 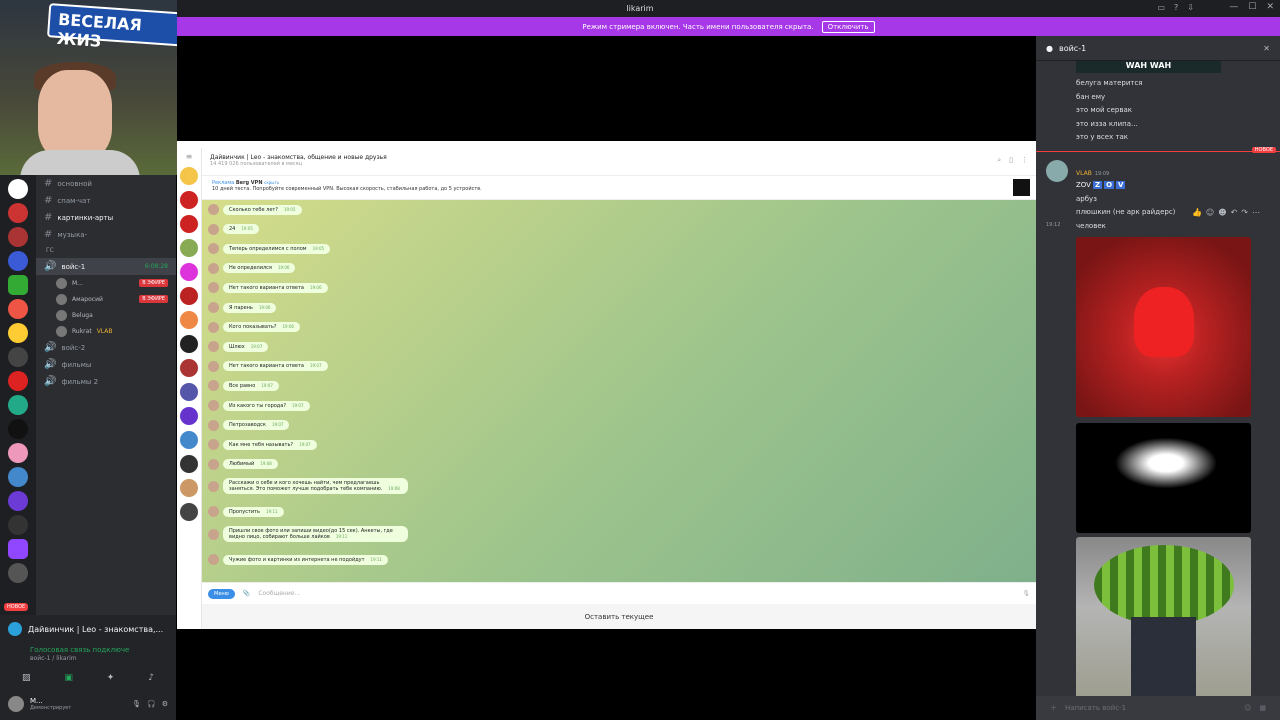 What do you see at coordinates (255, 209) in the screenshot?
I see `telegram-message: Сколько тебе лет? 19:05` at bounding box center [255, 209].